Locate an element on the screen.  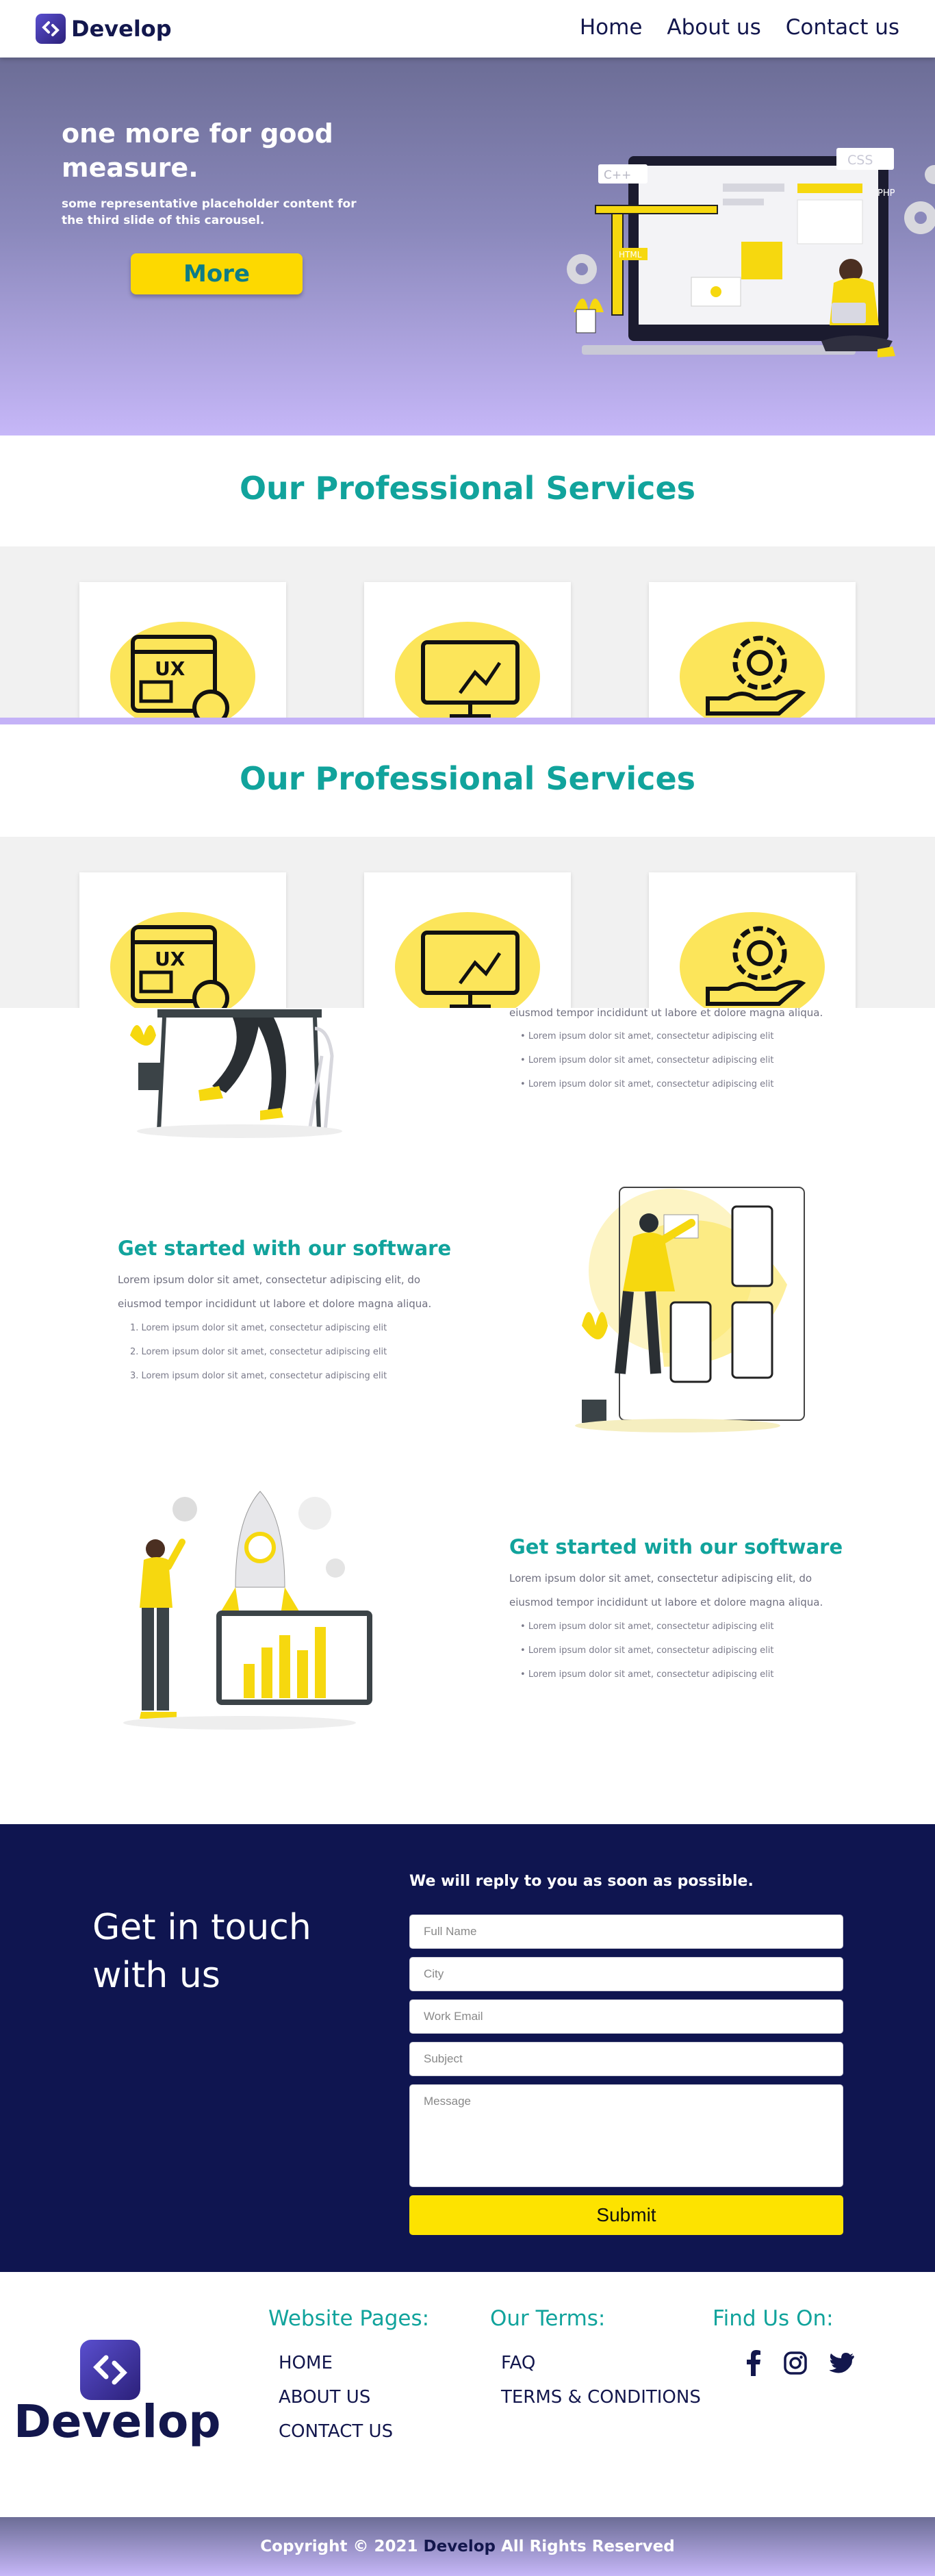
app-design-illustration is located at coordinates (690, 1309).